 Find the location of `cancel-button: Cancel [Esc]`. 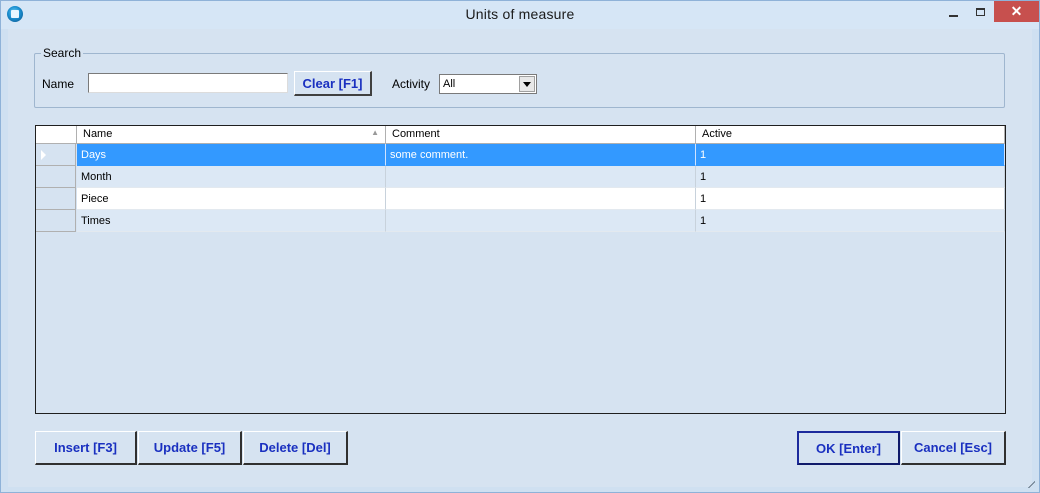

cancel-button: Cancel [Esc] is located at coordinates (953, 448).